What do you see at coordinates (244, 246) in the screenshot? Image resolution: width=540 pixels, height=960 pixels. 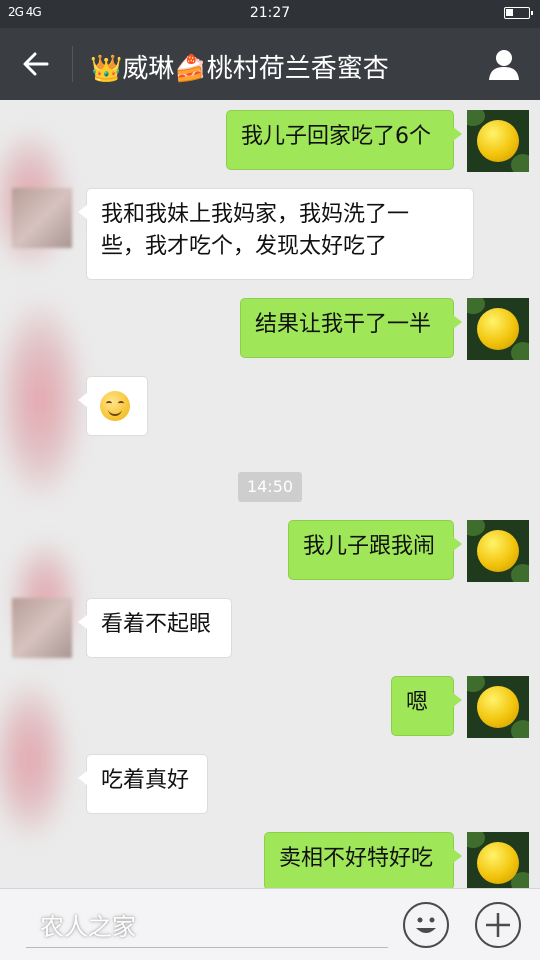 I see `message-text-line: 些，我才吃个，发现太好吃了` at bounding box center [244, 246].